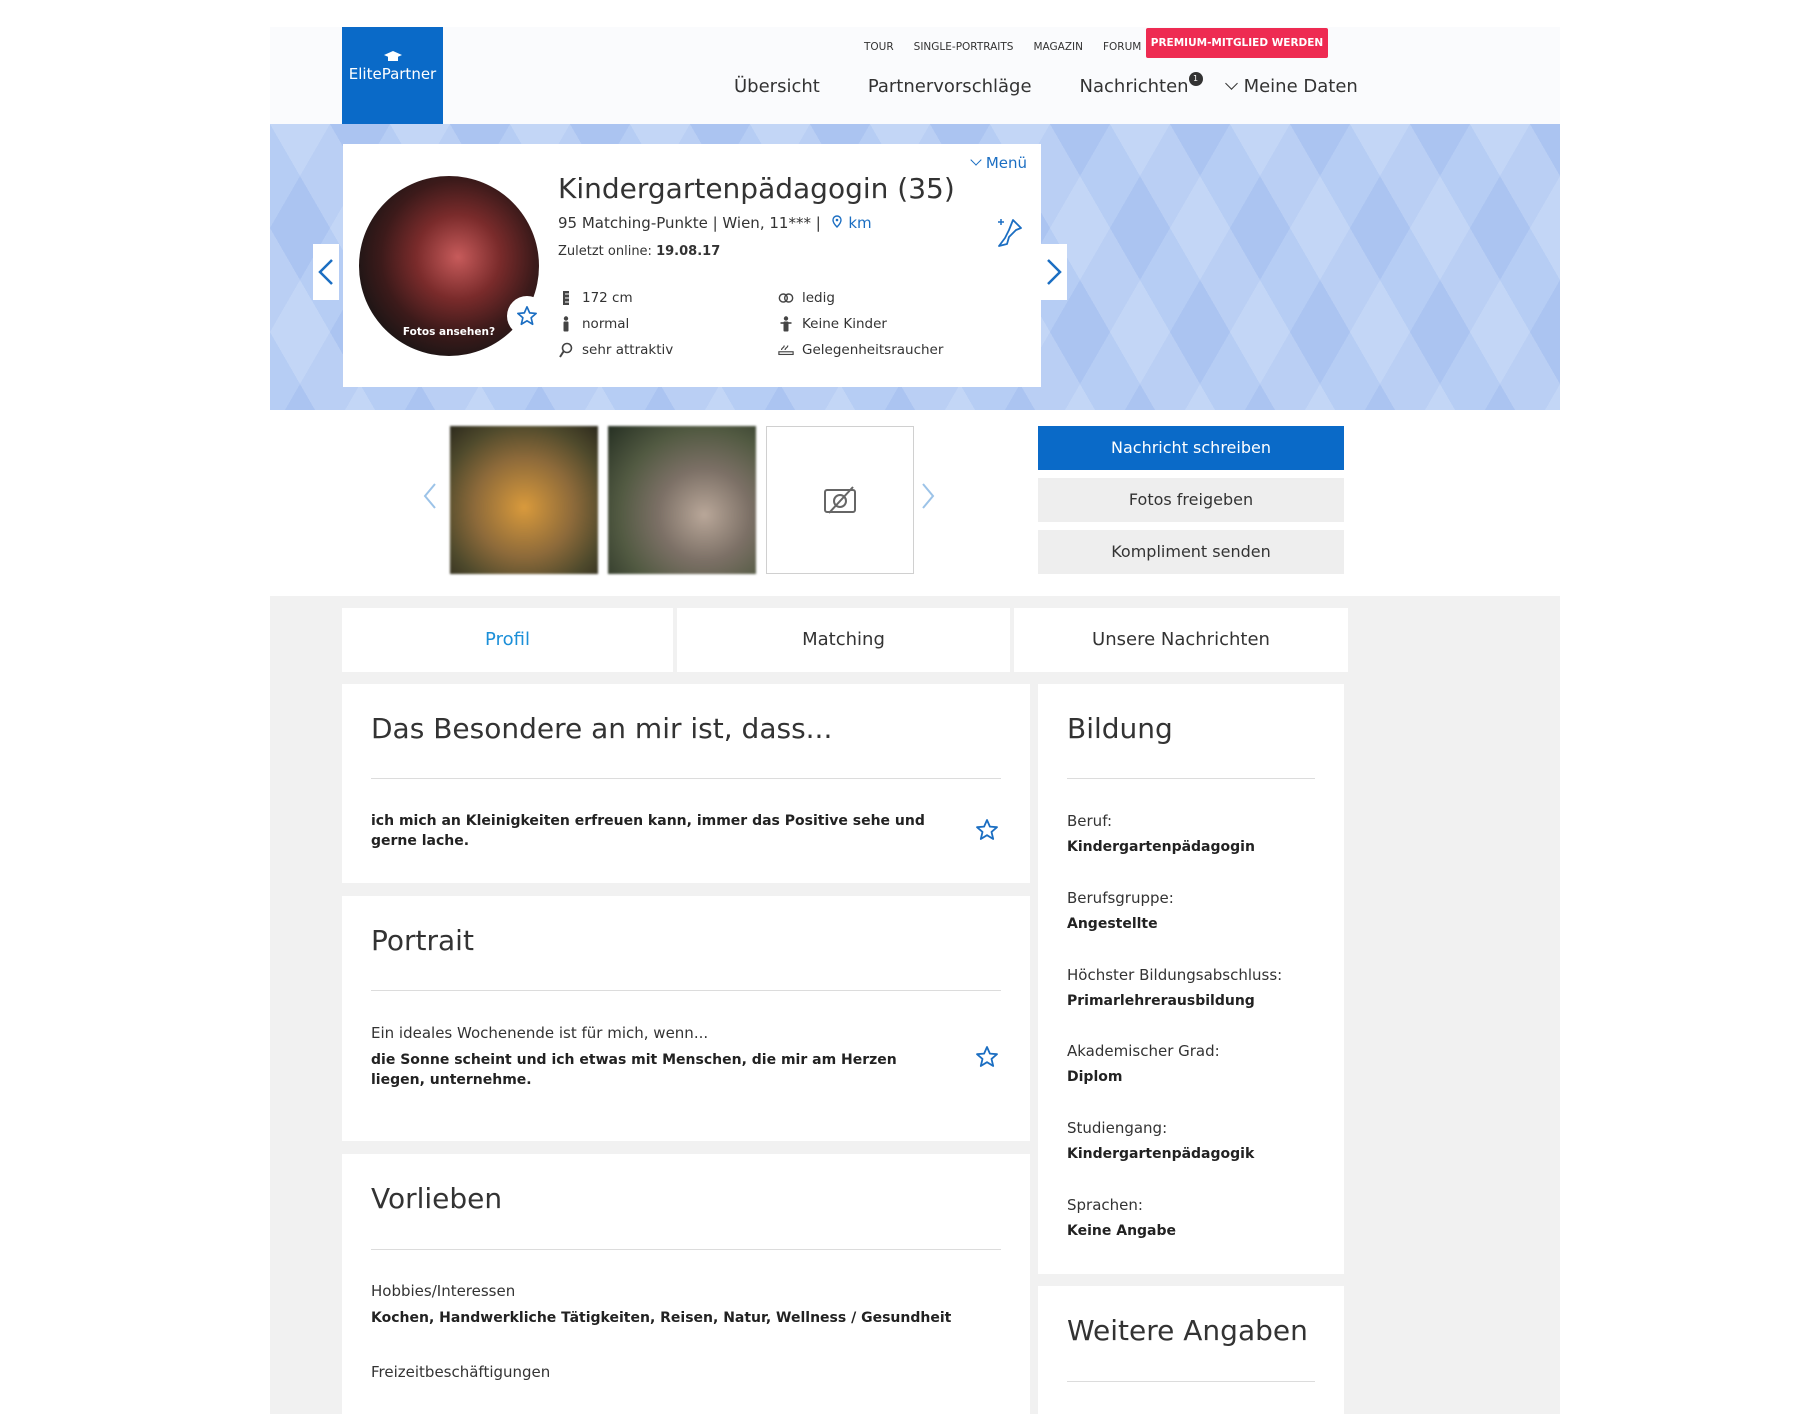 Image resolution: width=1800 pixels, height=1414 pixels. I want to click on logo-text: ElitePartner, so click(392, 74).